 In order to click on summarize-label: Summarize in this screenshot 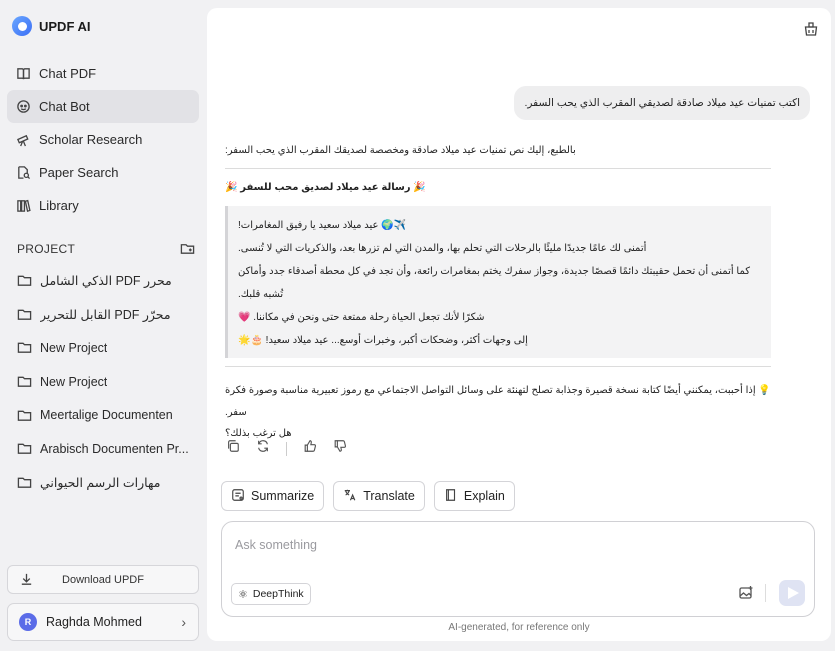, I will do `click(283, 496)`.